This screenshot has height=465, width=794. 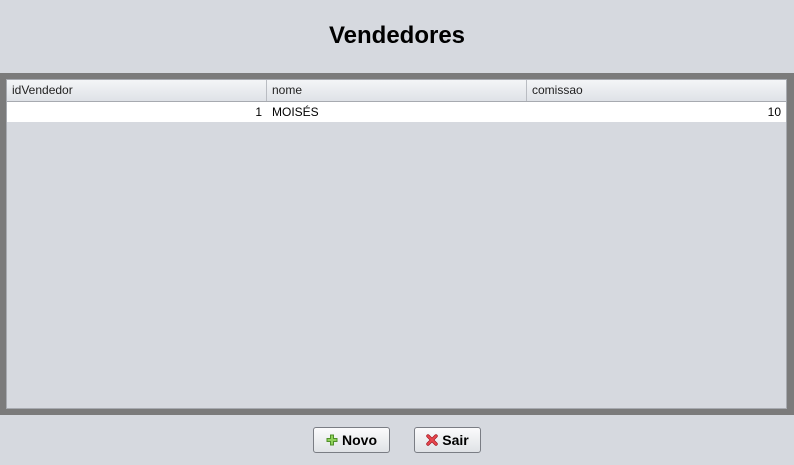 What do you see at coordinates (332, 440) in the screenshot?
I see `plus-icon` at bounding box center [332, 440].